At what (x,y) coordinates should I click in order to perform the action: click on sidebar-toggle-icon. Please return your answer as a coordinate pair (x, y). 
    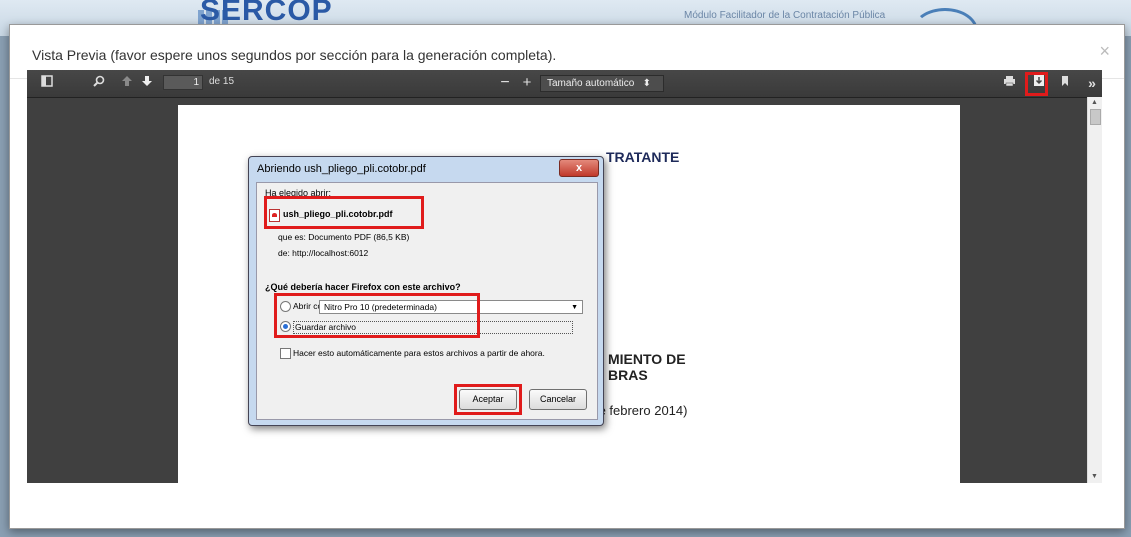
    Looking at the image, I should click on (47, 83).